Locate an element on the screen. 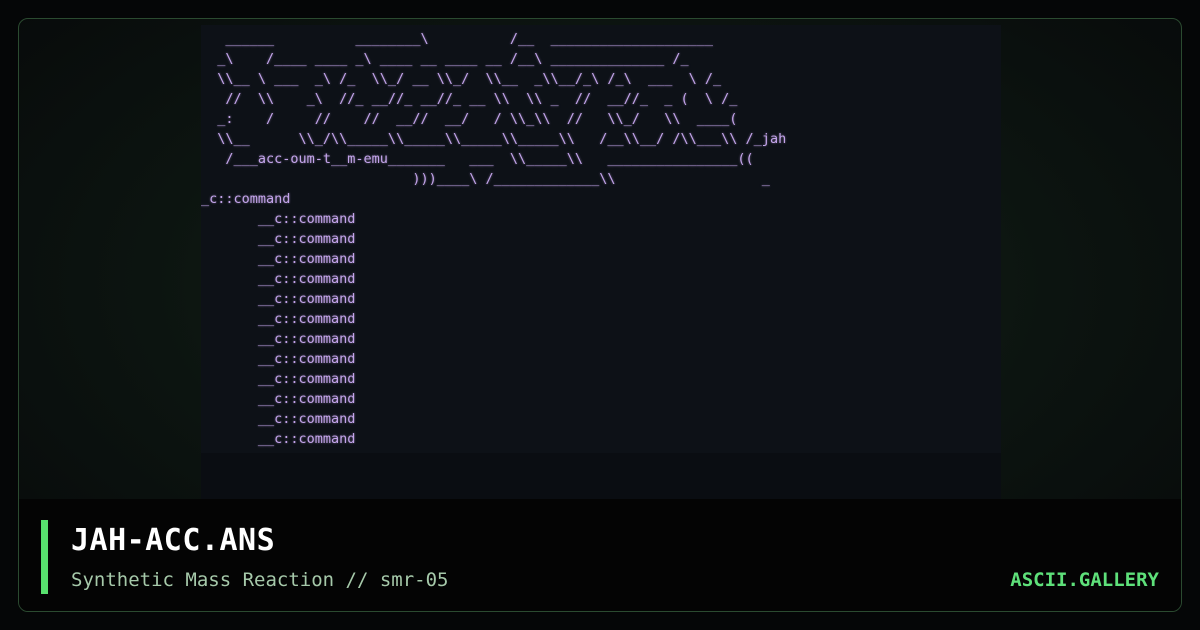 The width and height of the screenshot is (1200, 630). artwork-subtitle: Synthetic Mass Reaction // smr-05 is located at coordinates (260, 580).